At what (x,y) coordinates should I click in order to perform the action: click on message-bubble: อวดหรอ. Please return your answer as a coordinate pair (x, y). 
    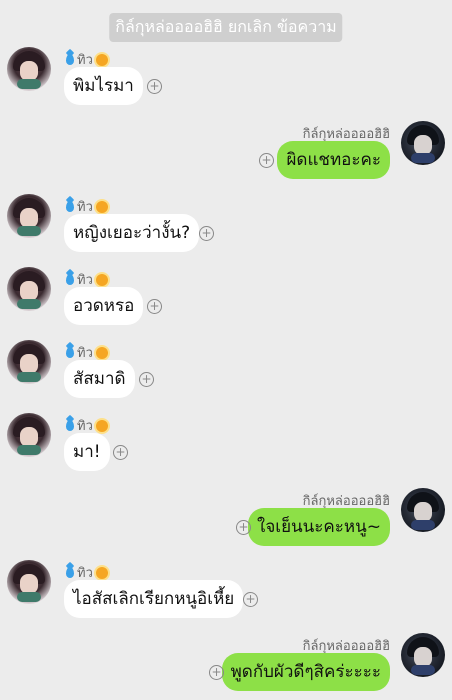
    Looking at the image, I should click on (104, 306).